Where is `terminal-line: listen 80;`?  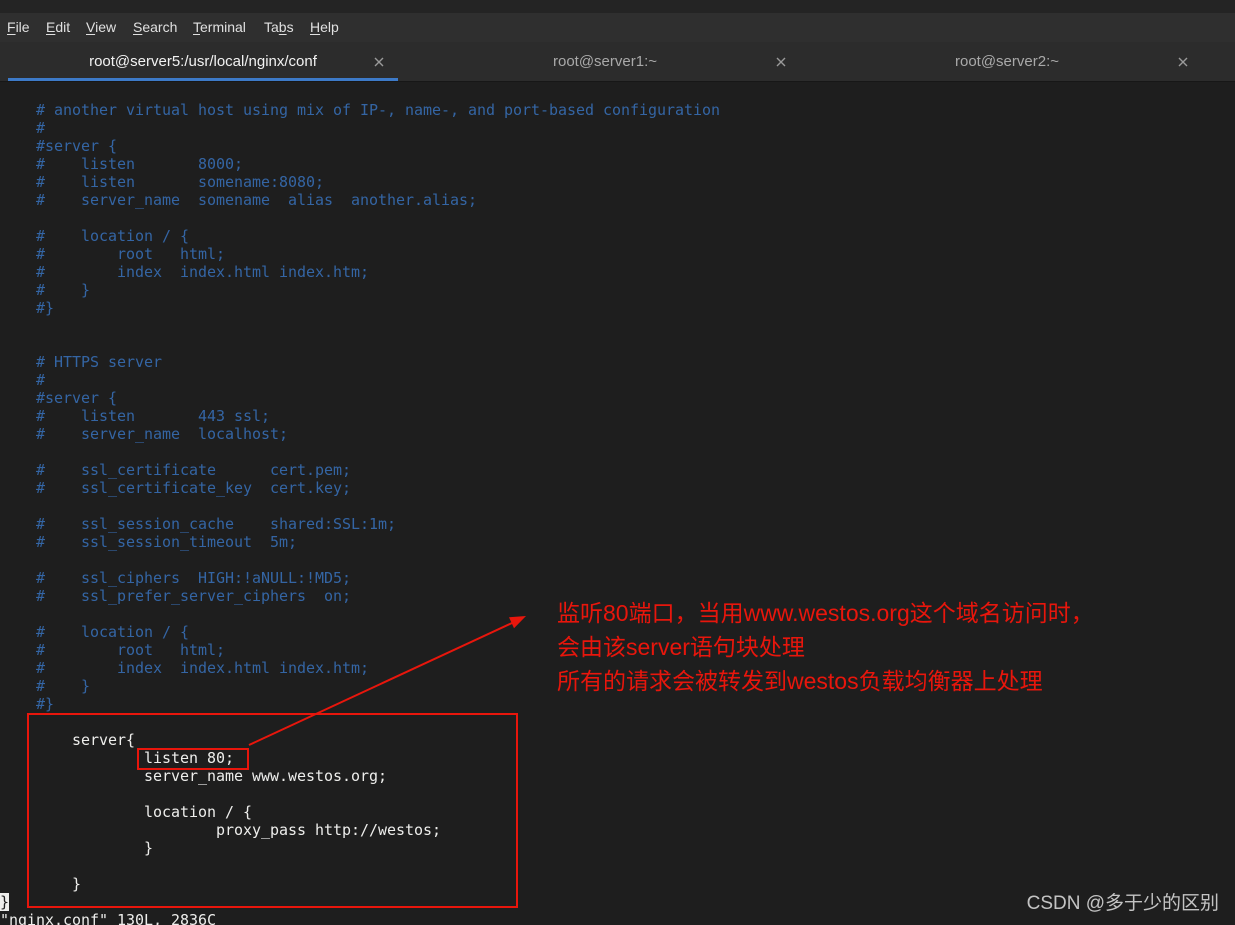 terminal-line: listen 80; is located at coordinates (117, 758).